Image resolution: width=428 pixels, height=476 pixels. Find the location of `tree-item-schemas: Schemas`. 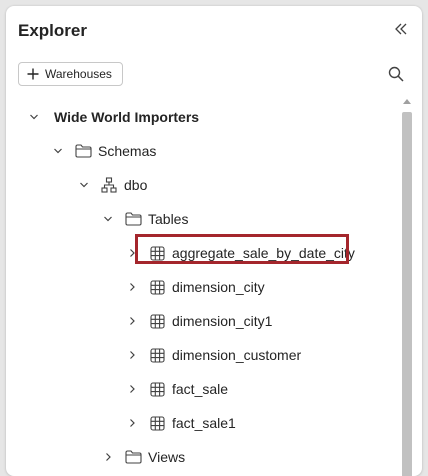

tree-item-schemas: Schemas is located at coordinates (214, 151).